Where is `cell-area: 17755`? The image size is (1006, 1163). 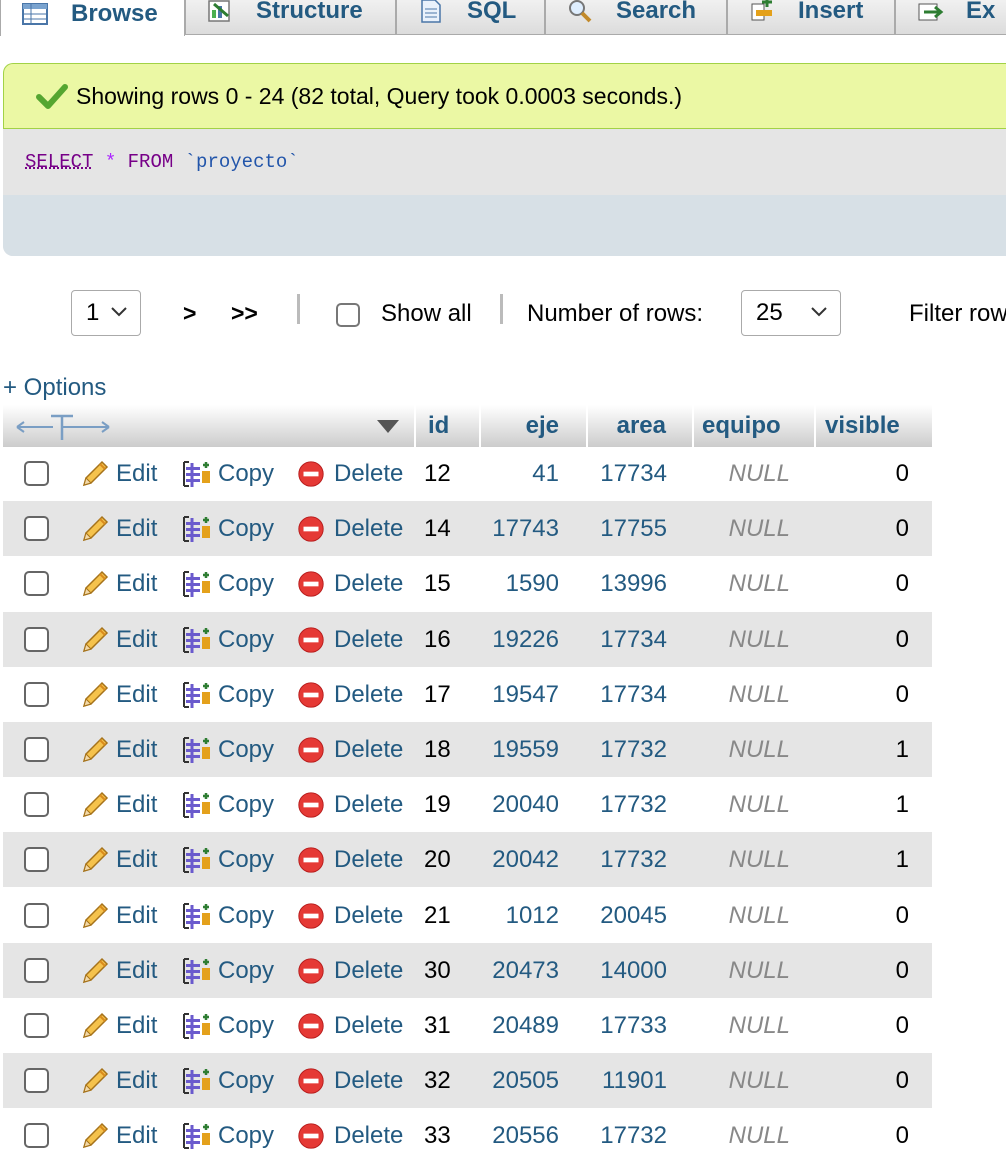
cell-area: 17755 is located at coordinates (627, 528).